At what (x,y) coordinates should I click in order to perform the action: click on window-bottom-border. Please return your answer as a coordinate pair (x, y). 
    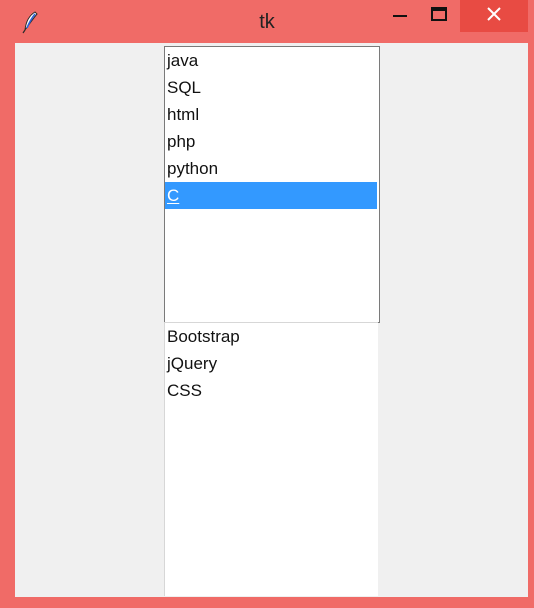
    Looking at the image, I should click on (267, 602).